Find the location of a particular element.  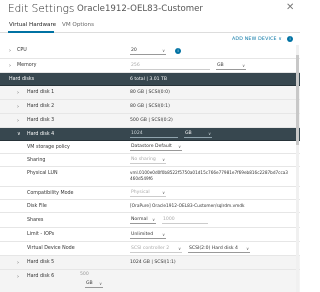

scrollbar is located at coordinates (297, 168).